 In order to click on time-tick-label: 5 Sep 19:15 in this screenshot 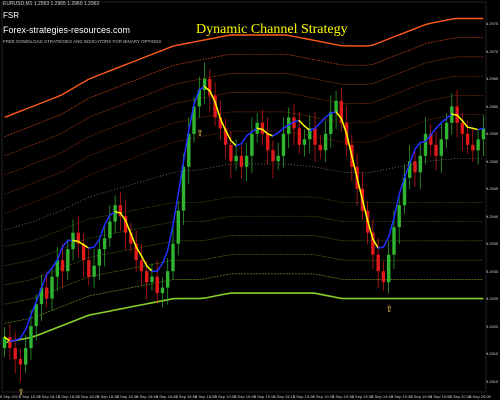, I will do `click(284, 396)`.